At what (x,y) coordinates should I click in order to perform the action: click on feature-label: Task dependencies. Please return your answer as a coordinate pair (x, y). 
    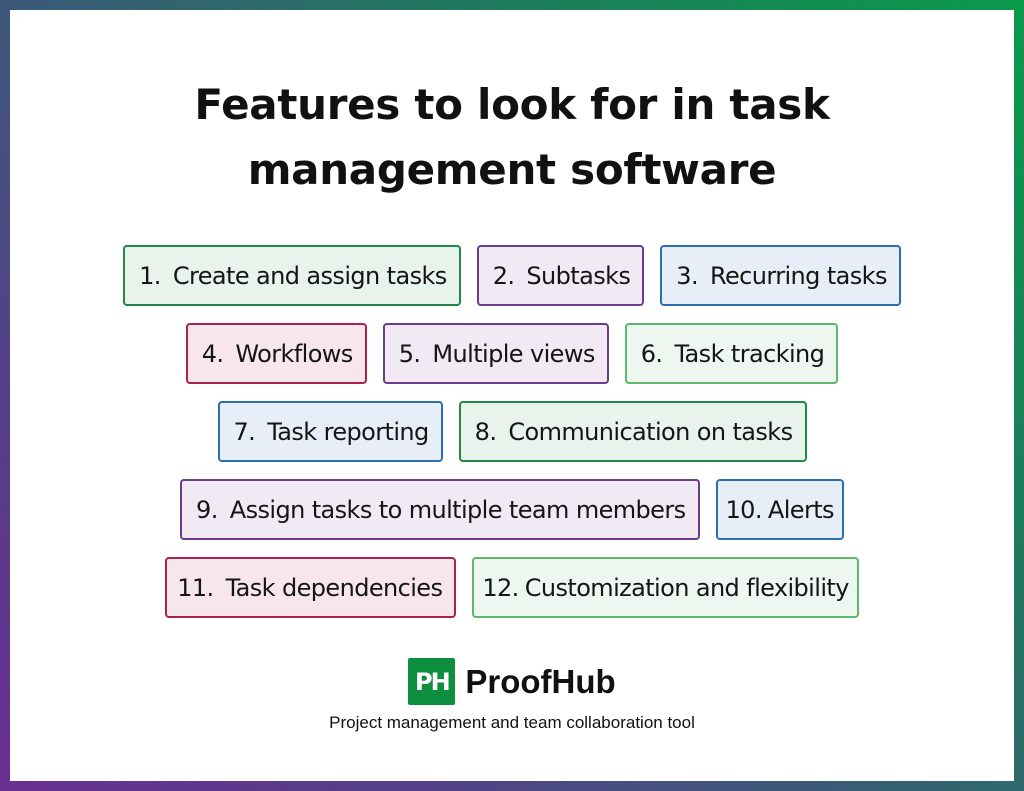
    Looking at the image, I should click on (334, 587).